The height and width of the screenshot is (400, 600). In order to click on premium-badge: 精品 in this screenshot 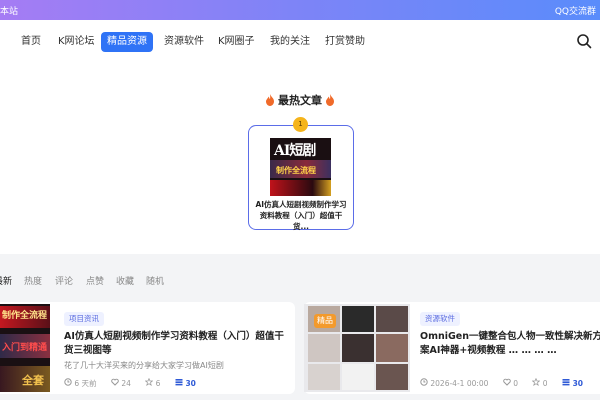, I will do `click(325, 321)`.